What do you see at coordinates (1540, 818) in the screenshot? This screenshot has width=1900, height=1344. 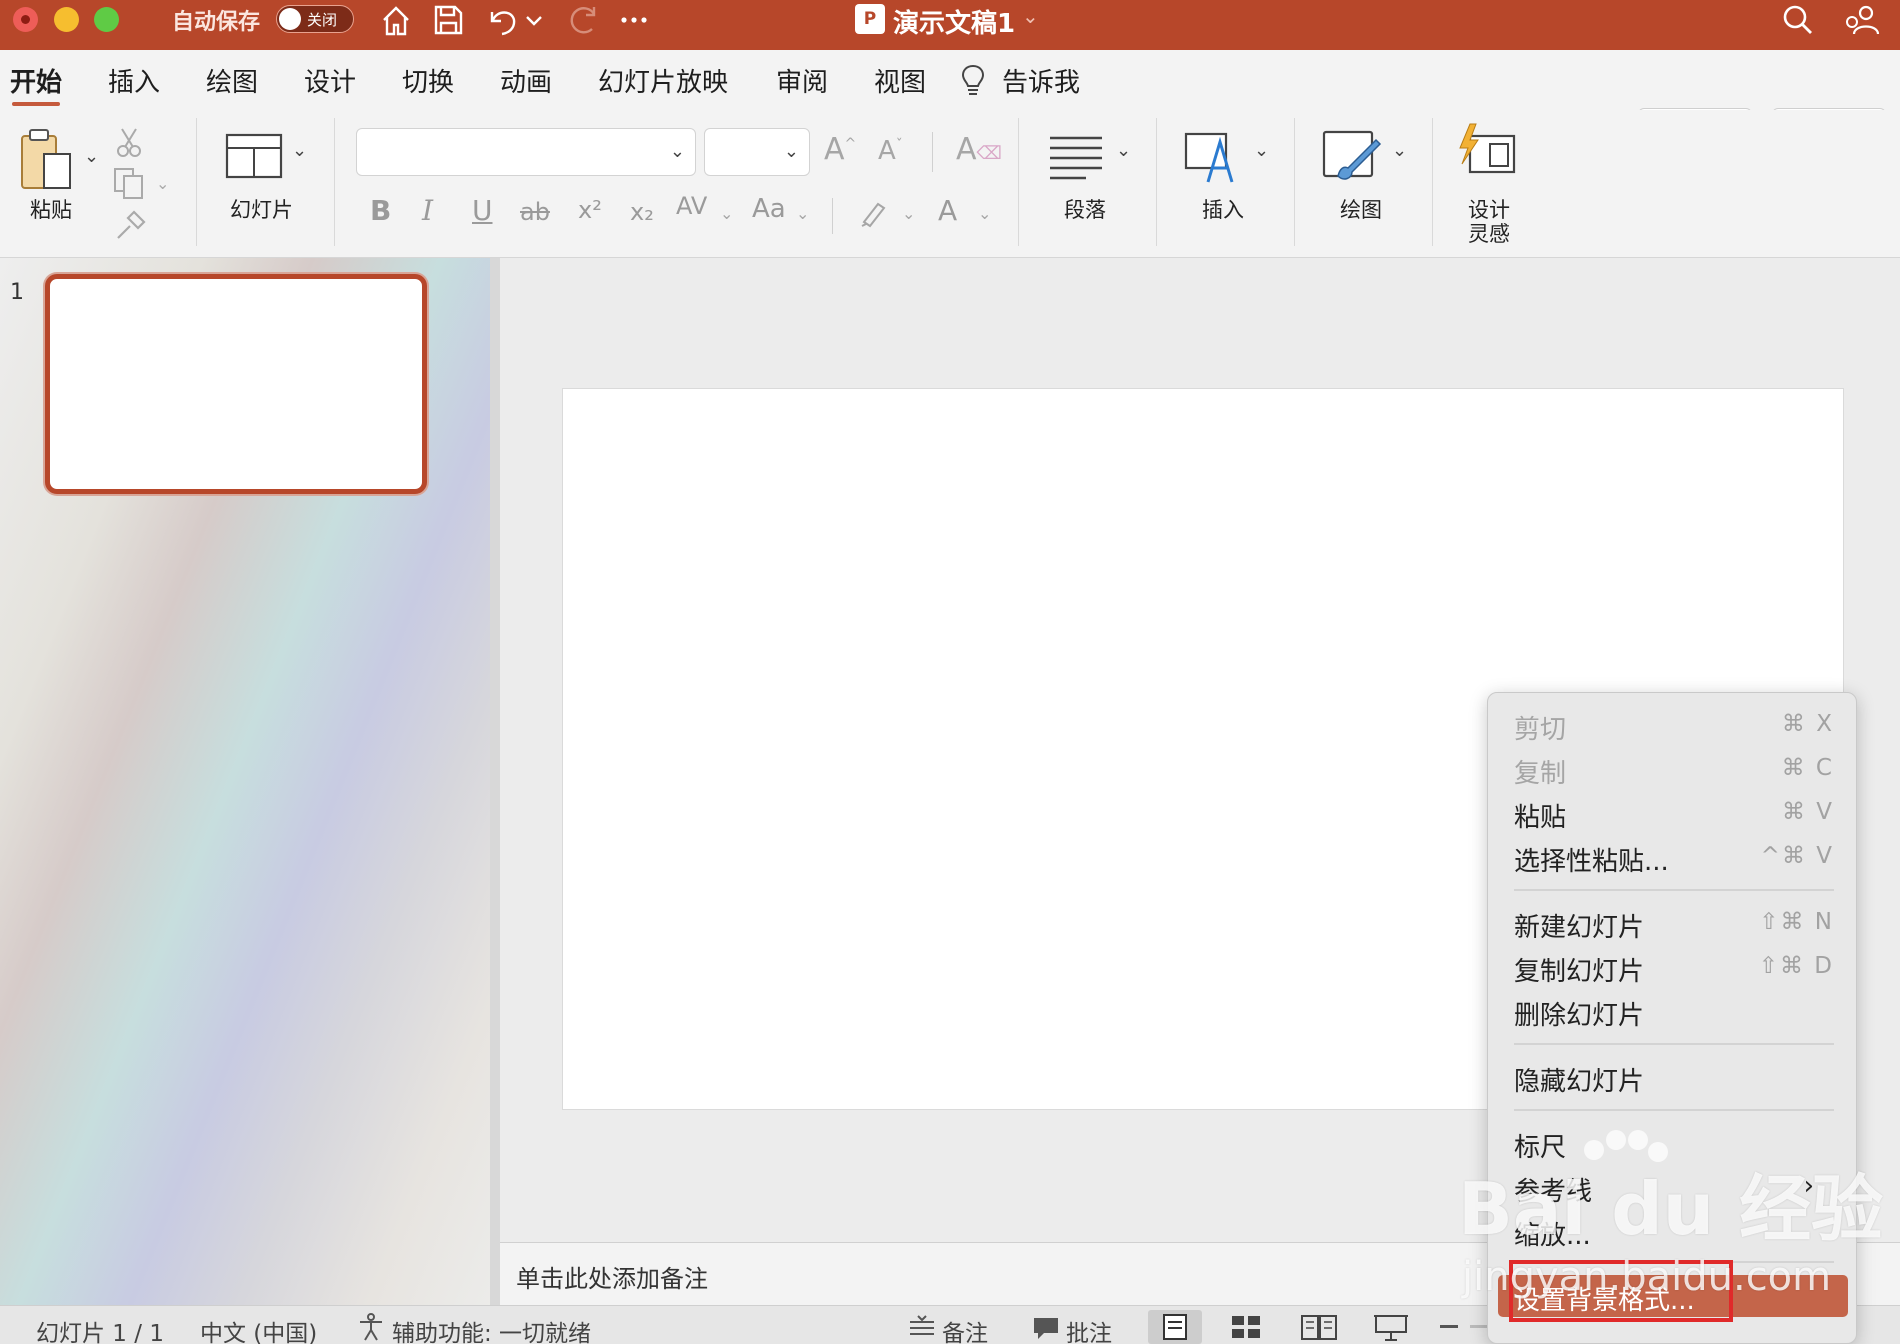 I see `menu-item-label: 粘贴` at bounding box center [1540, 818].